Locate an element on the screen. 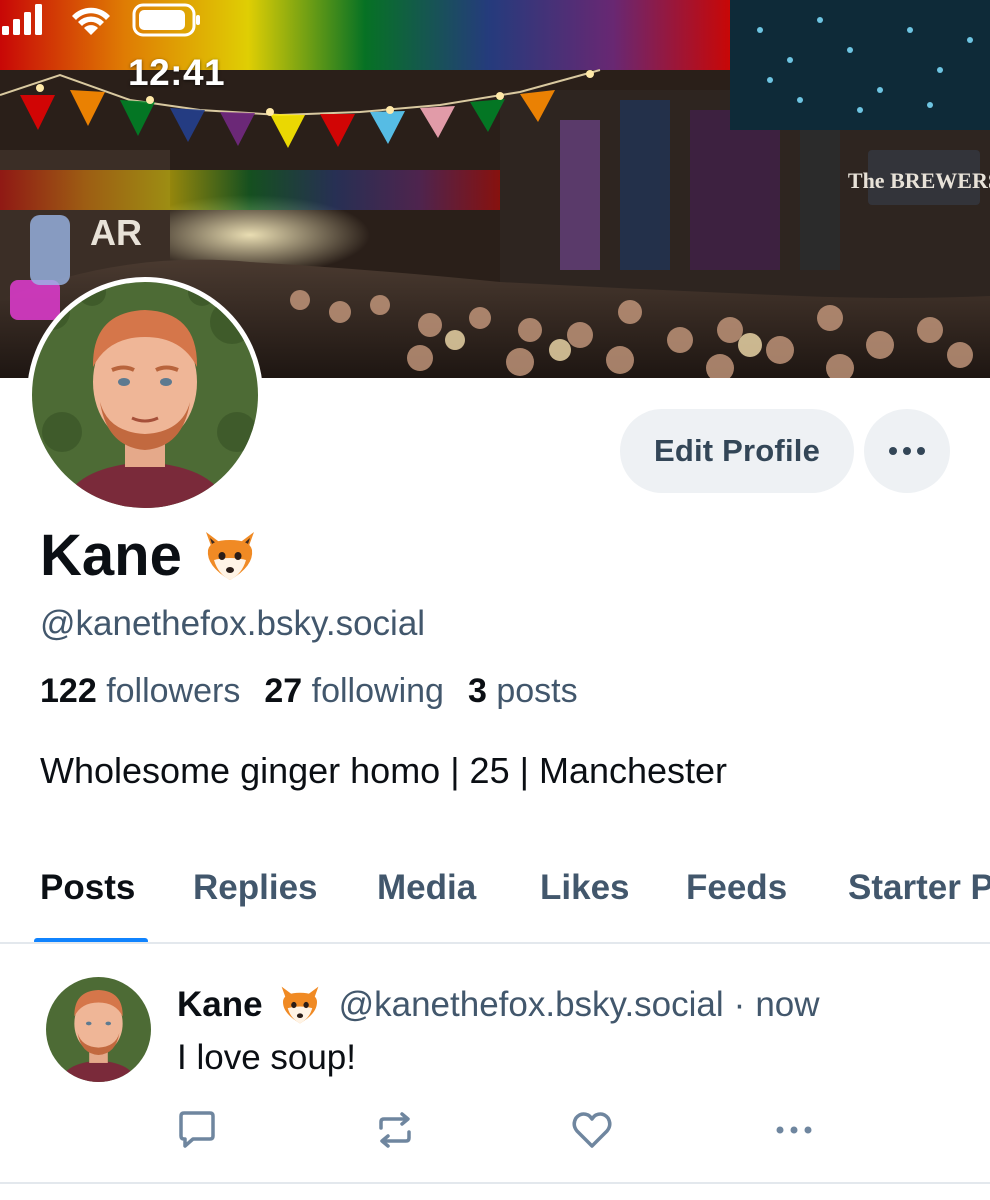 This screenshot has width=990, height=1200. display-name: Kane is located at coordinates (150, 555).